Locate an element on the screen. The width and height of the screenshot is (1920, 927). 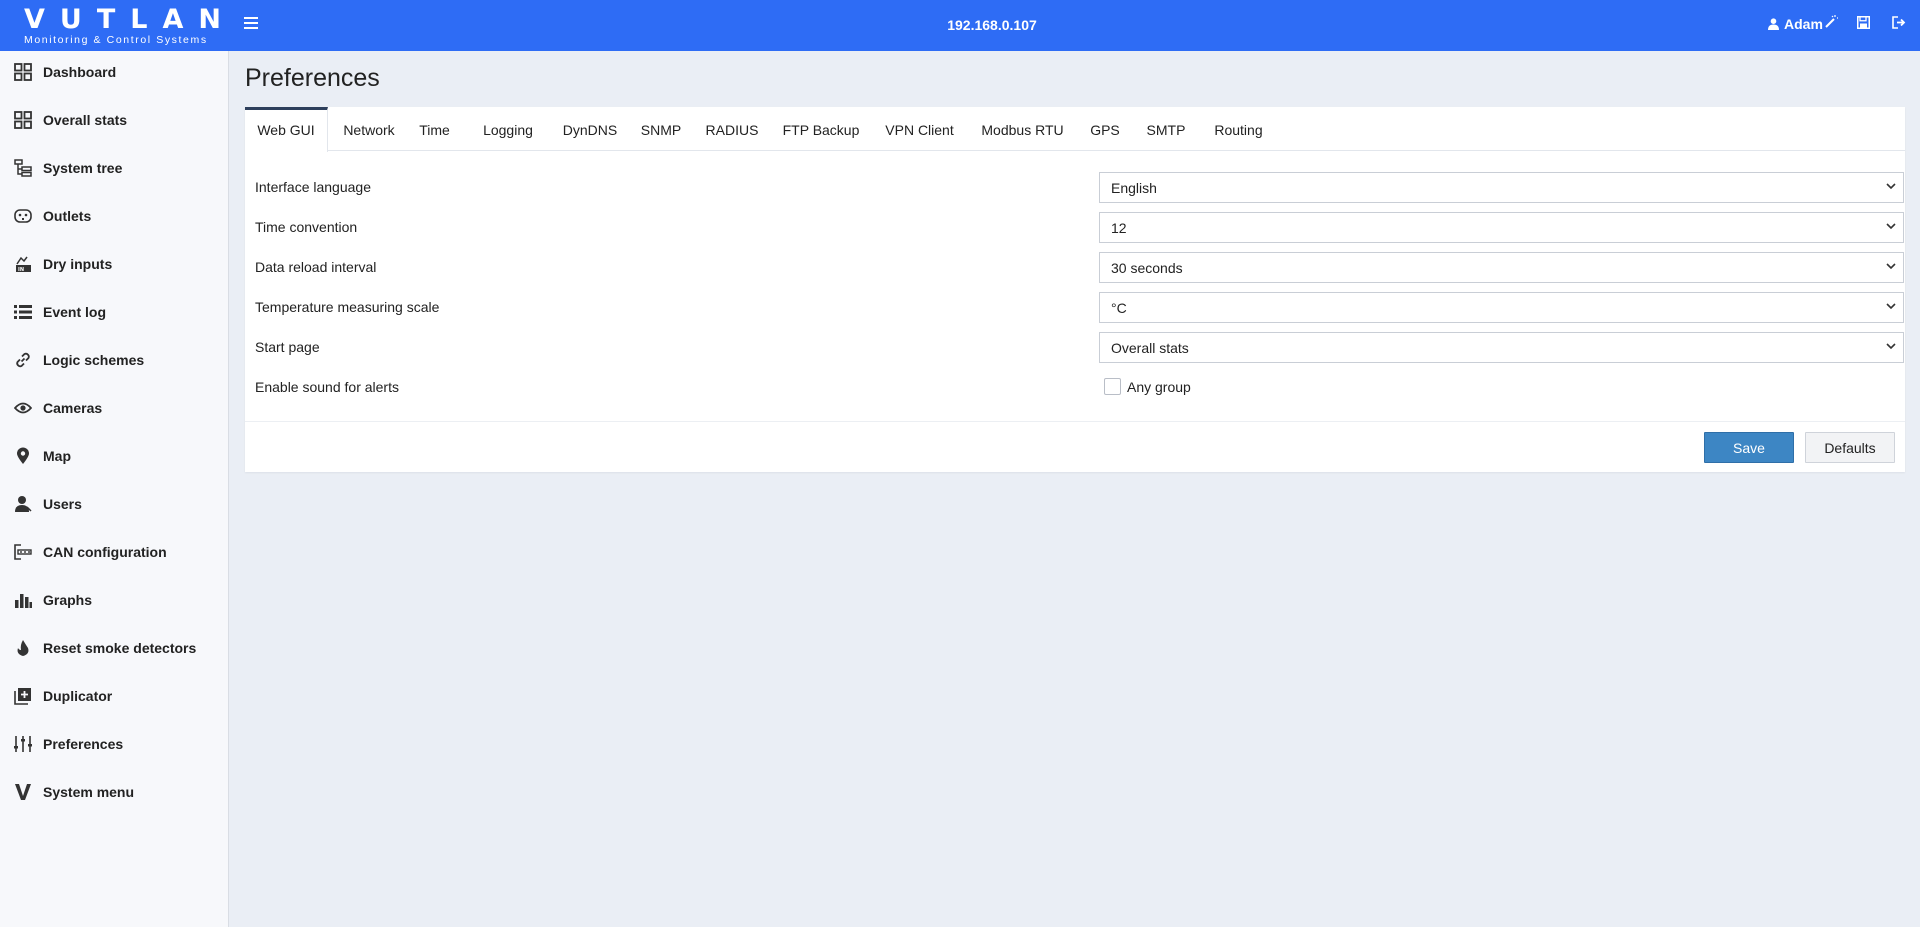
sidebar-item-label: Outlets is located at coordinates (67, 216).